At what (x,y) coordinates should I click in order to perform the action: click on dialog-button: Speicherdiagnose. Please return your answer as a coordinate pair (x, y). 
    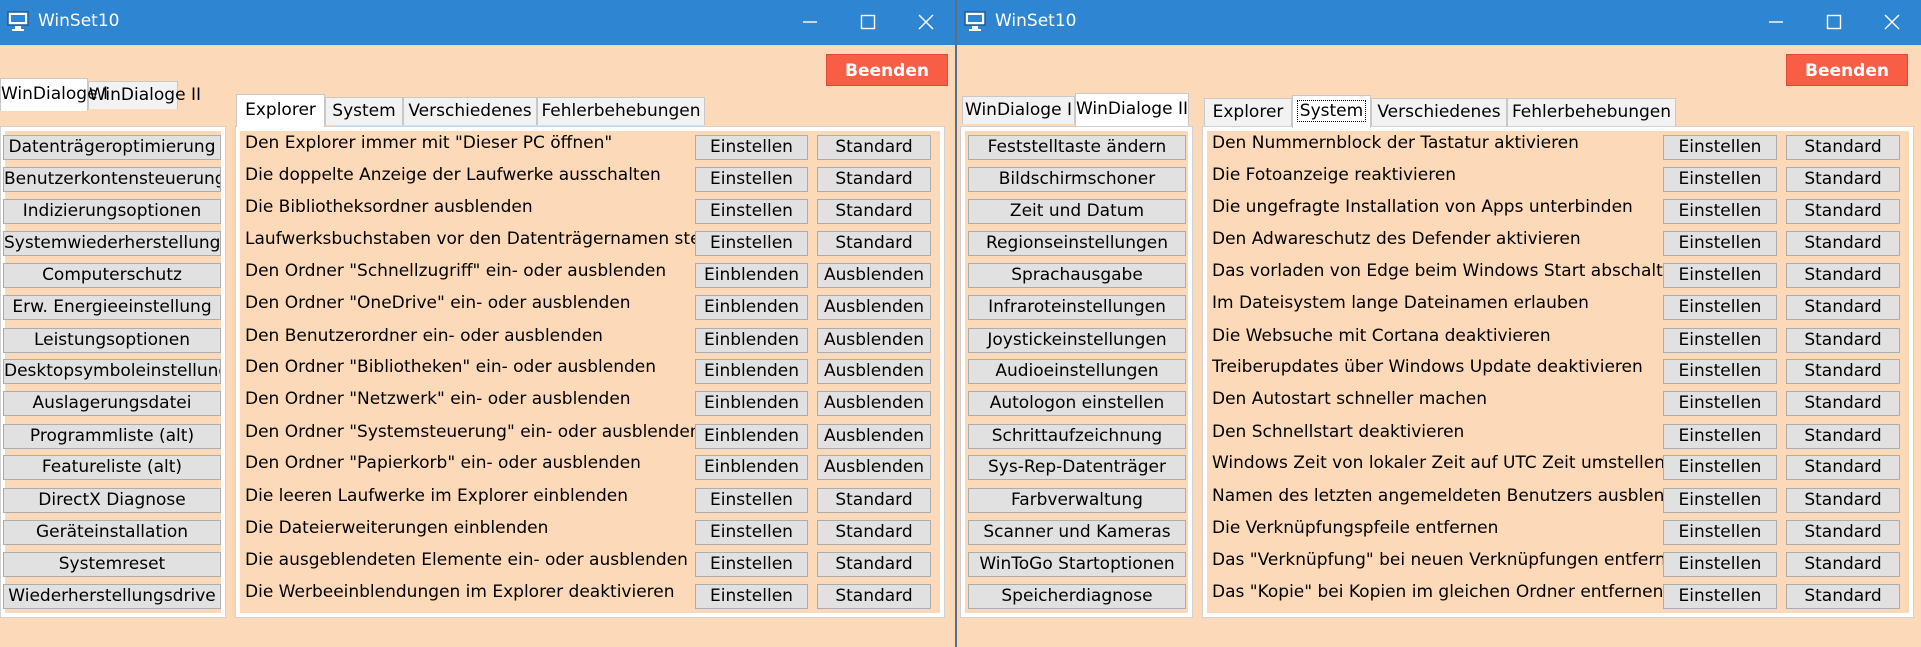
    Looking at the image, I should click on (1077, 596).